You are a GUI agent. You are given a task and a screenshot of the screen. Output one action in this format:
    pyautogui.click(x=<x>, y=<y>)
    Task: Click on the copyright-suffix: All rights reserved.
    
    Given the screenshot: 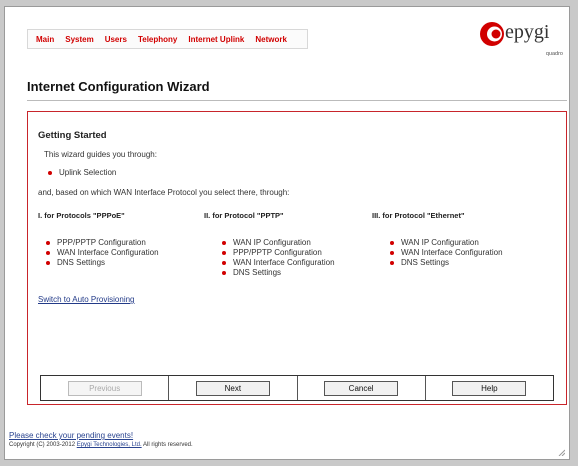 What is the action you would take?
    pyautogui.click(x=168, y=445)
    